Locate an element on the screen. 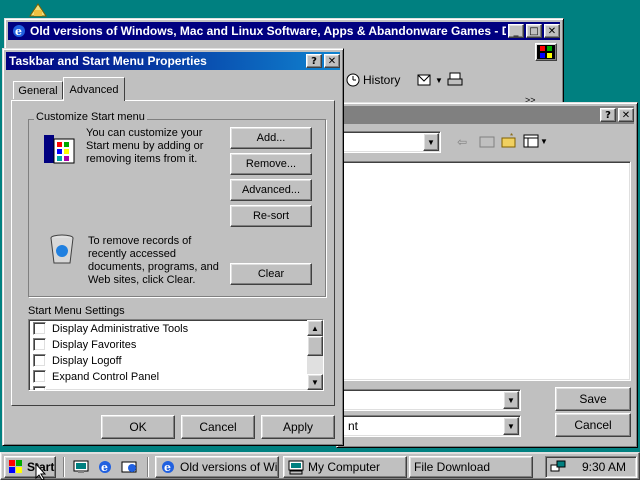  customize-group-label: Customize Start menu is located at coordinates (90, 117).